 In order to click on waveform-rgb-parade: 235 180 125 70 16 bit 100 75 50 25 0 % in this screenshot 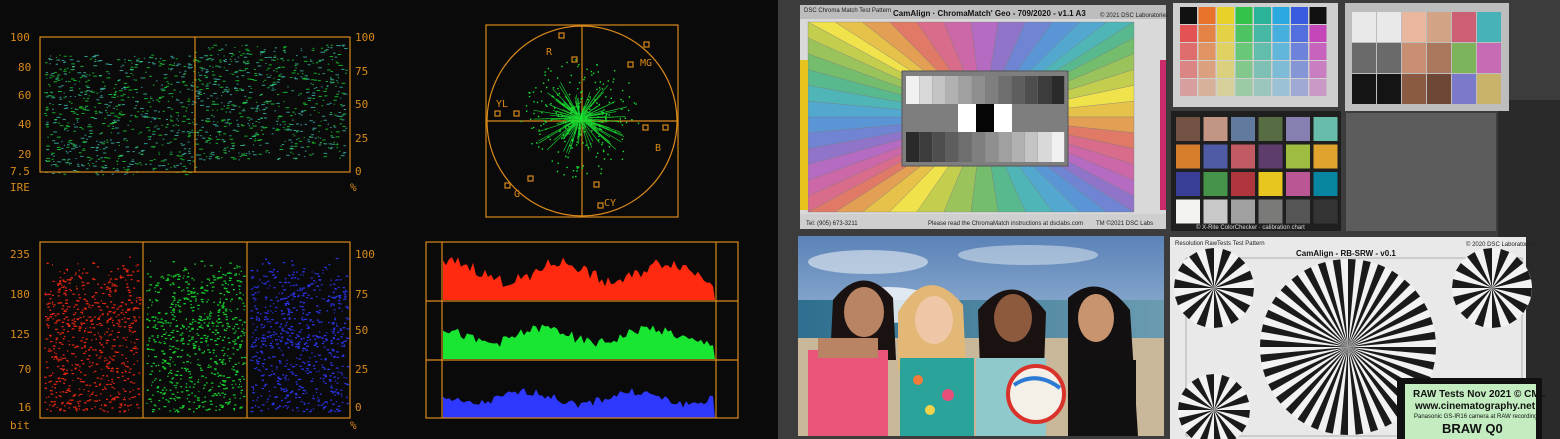, I will do `click(192, 336)`.